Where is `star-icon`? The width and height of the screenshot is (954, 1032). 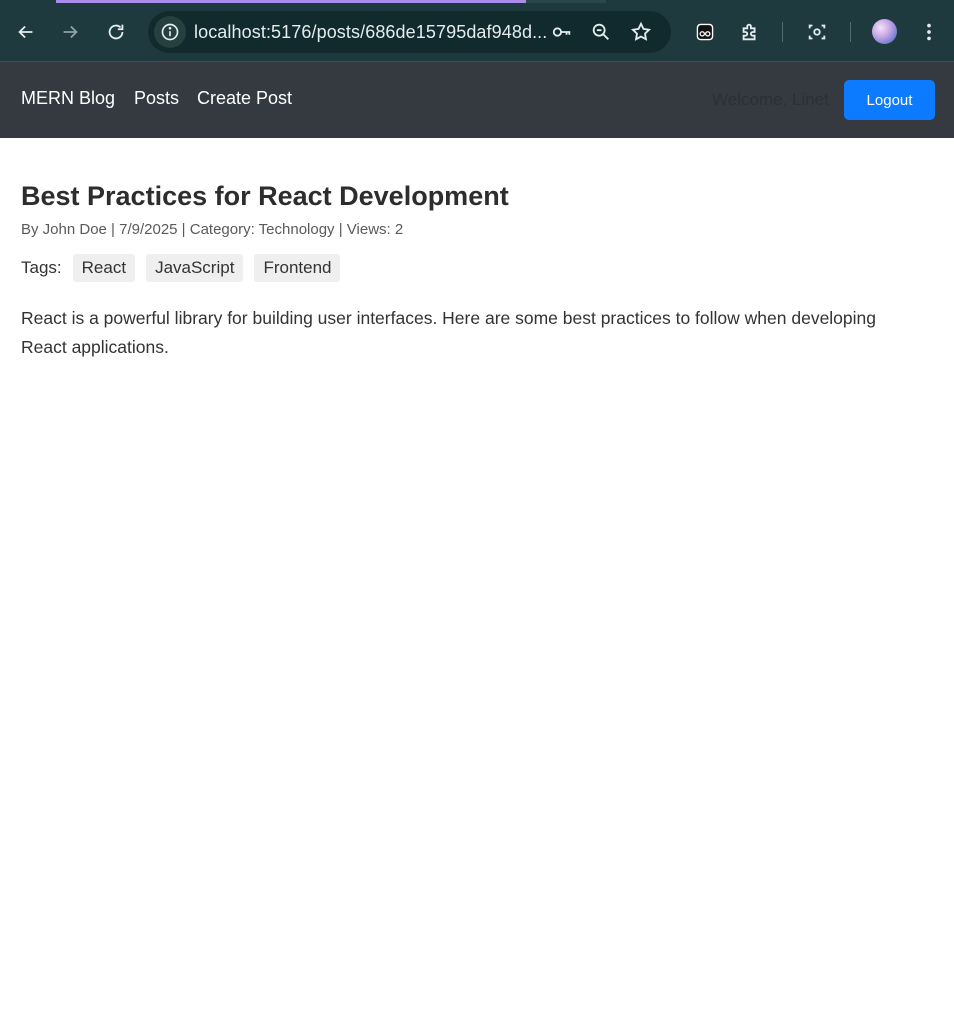
star-icon is located at coordinates (641, 32).